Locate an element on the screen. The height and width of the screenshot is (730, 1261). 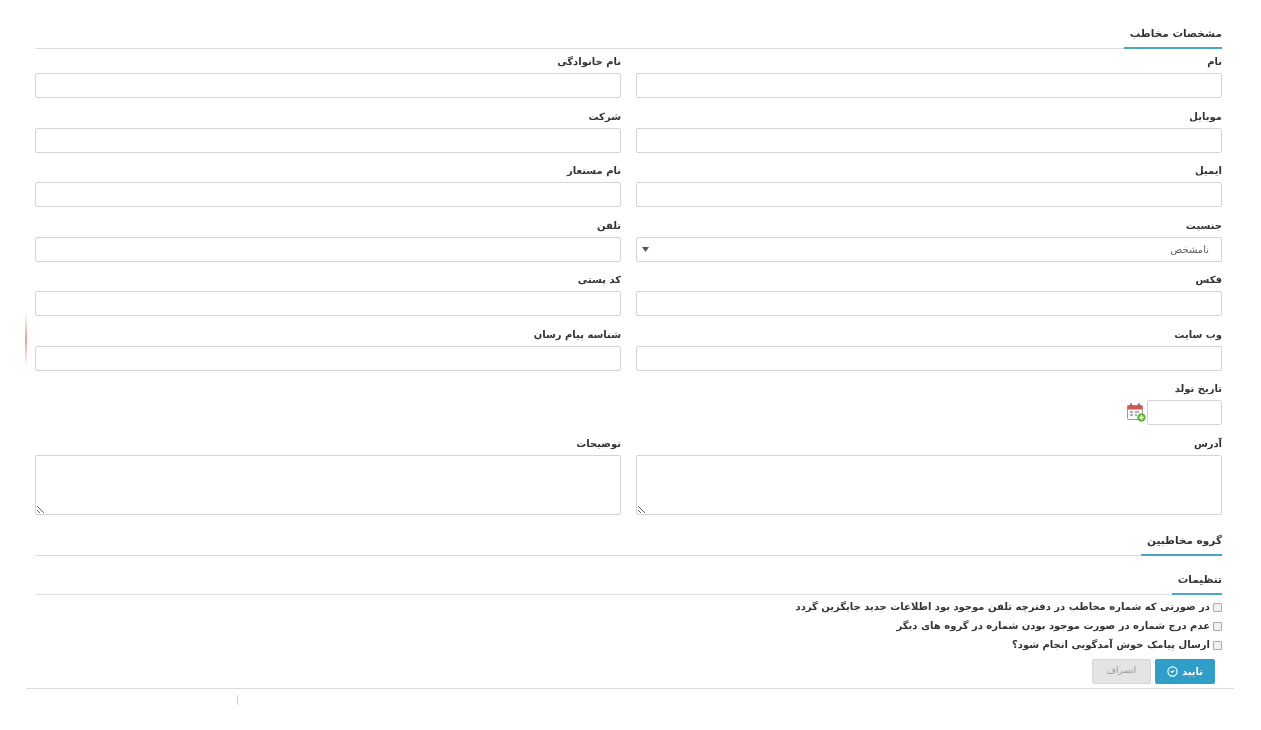
field-label: موبایل is located at coordinates (1205, 116).